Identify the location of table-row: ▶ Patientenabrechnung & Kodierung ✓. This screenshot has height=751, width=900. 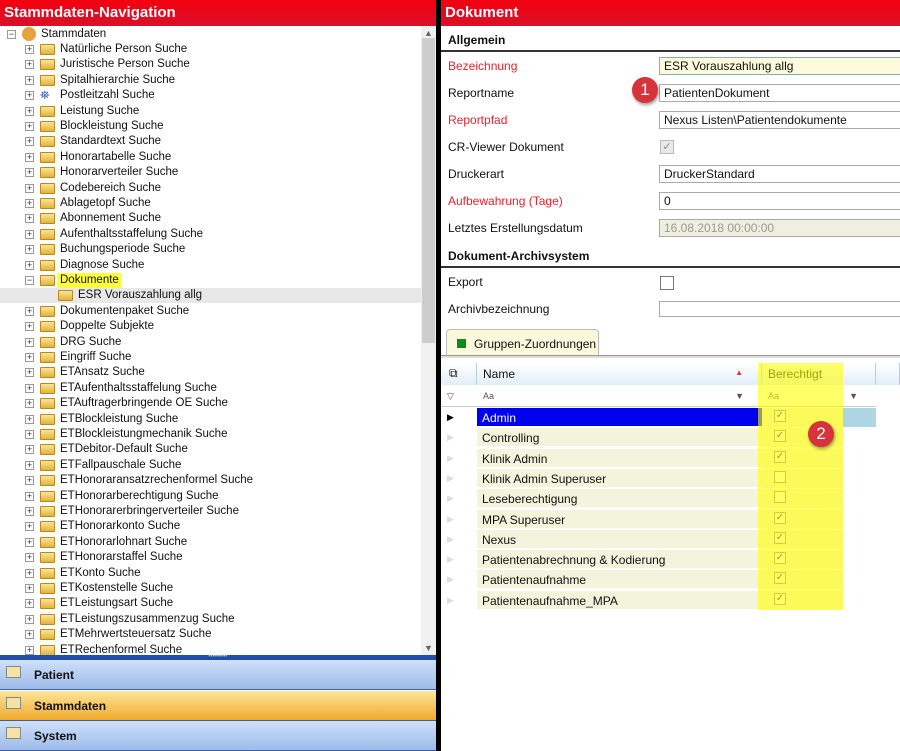
(670, 560).